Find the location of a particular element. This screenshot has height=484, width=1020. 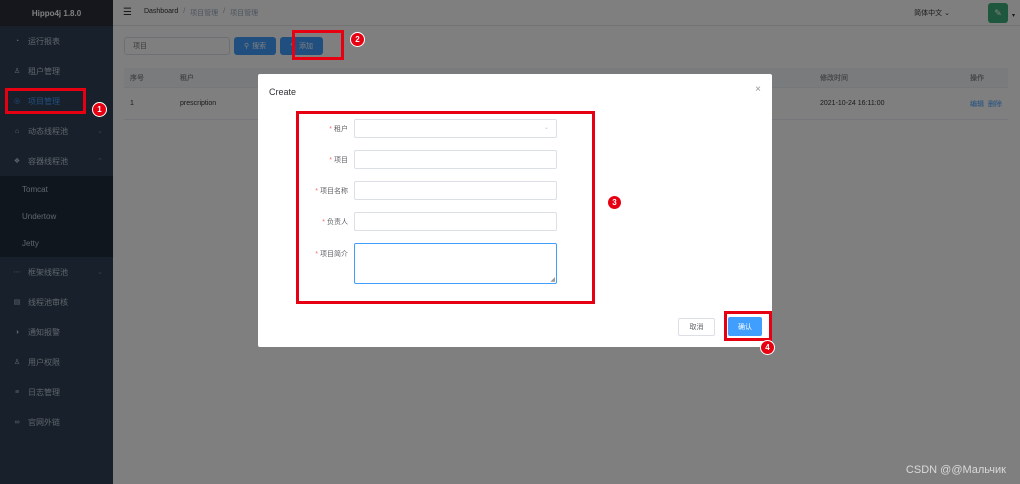

annotation-badge-4: 4 is located at coordinates (767, 347).